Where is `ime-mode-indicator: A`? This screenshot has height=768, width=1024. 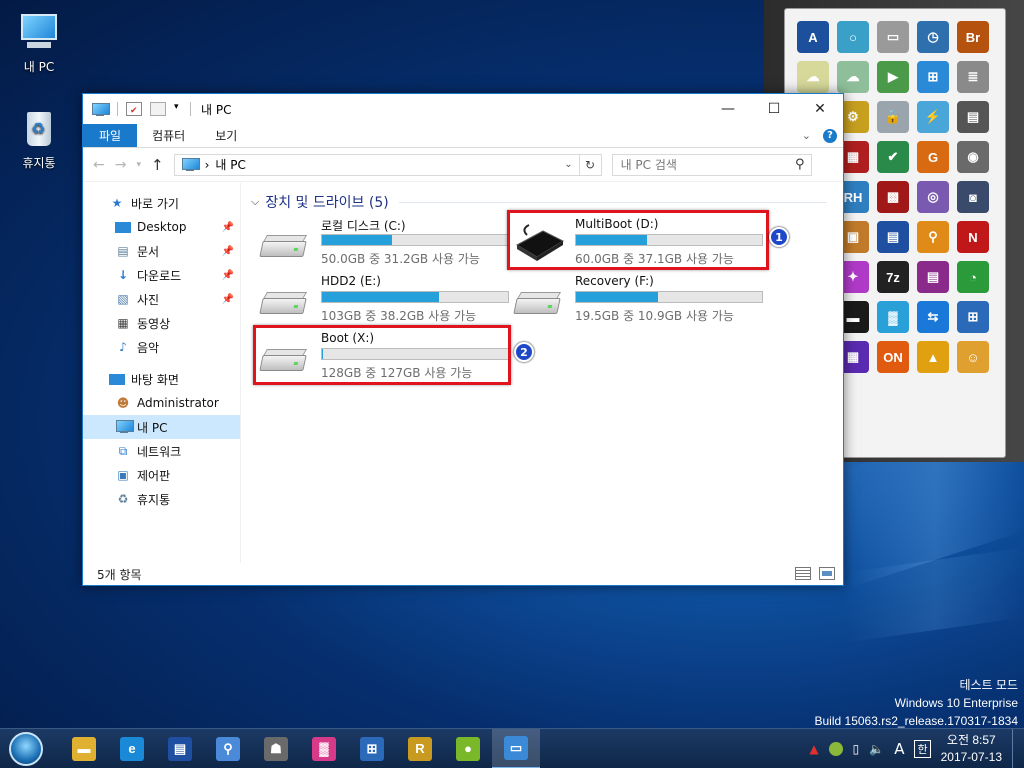 ime-mode-indicator: A is located at coordinates (899, 749).